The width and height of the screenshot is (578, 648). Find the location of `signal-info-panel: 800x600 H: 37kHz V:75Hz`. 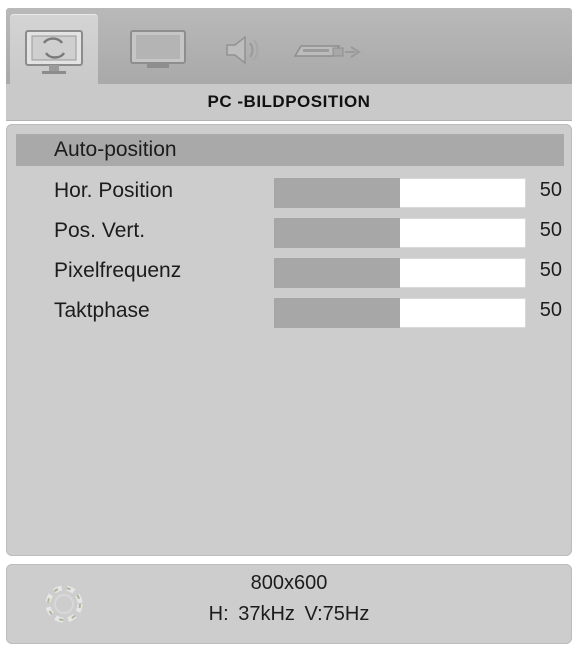

signal-info-panel: 800x600 H: 37kHz V:75Hz is located at coordinates (289, 604).